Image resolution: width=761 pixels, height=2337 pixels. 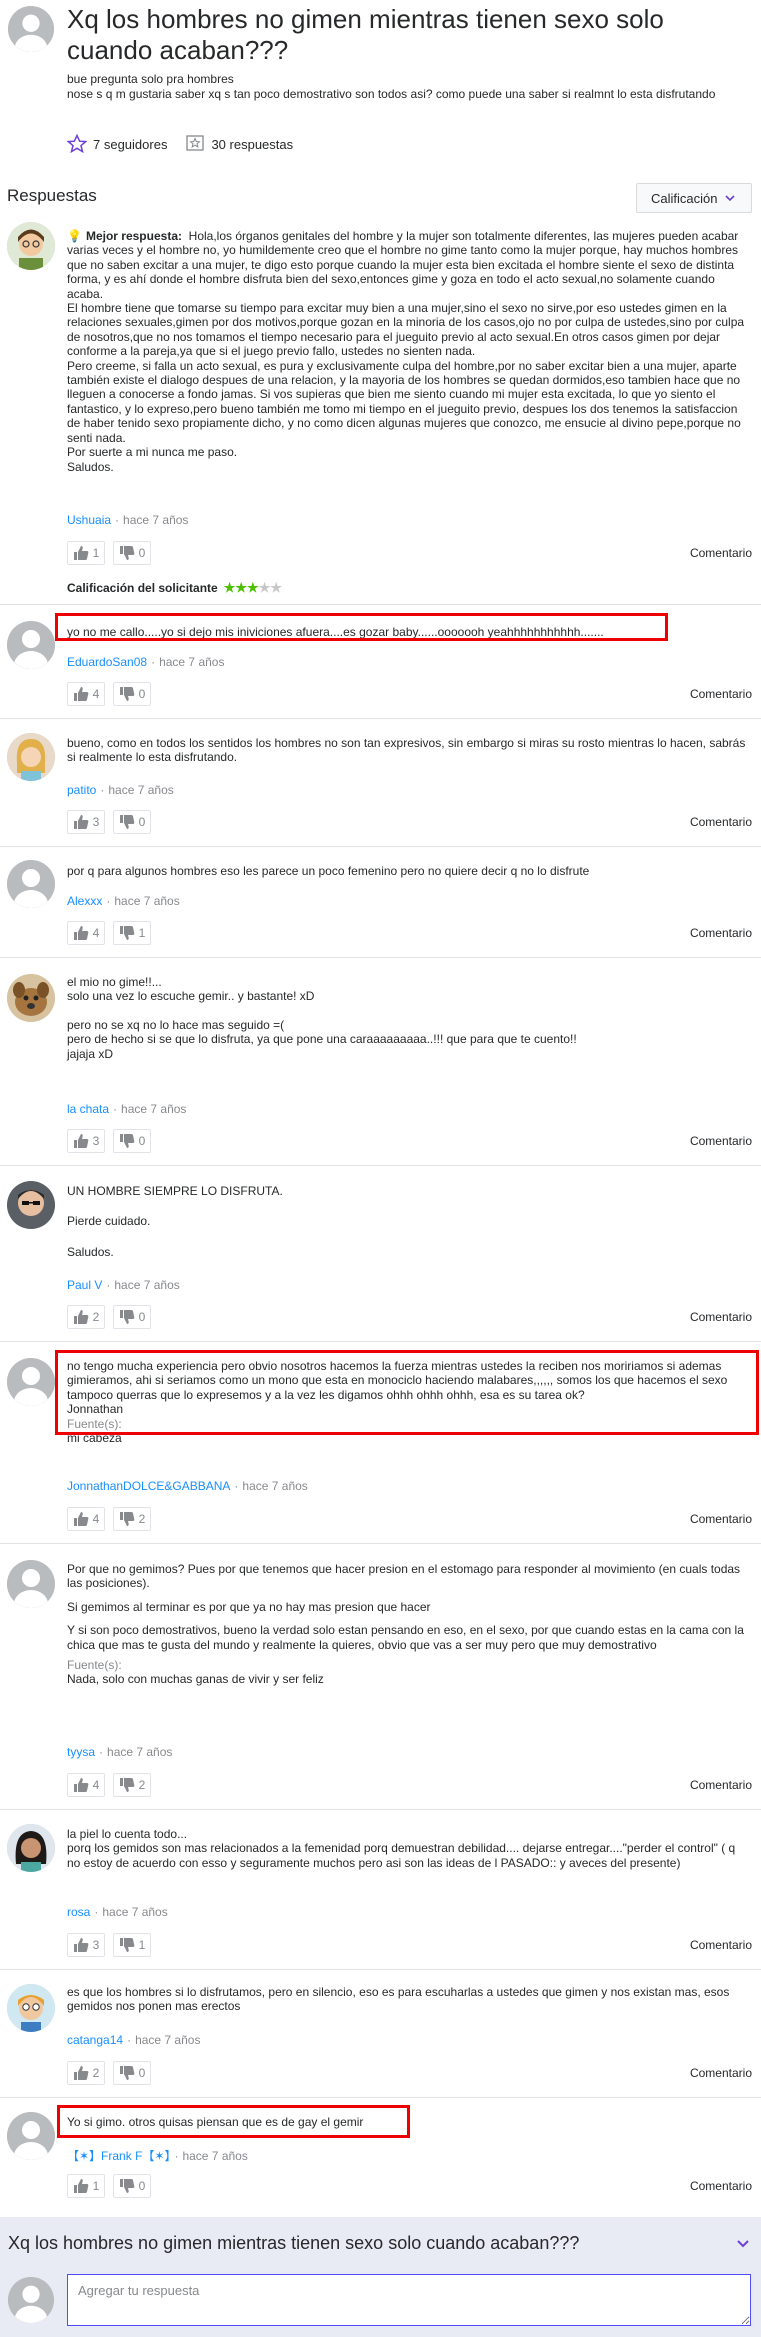 What do you see at coordinates (409, 2300) in the screenshot?
I see `answer-input` at bounding box center [409, 2300].